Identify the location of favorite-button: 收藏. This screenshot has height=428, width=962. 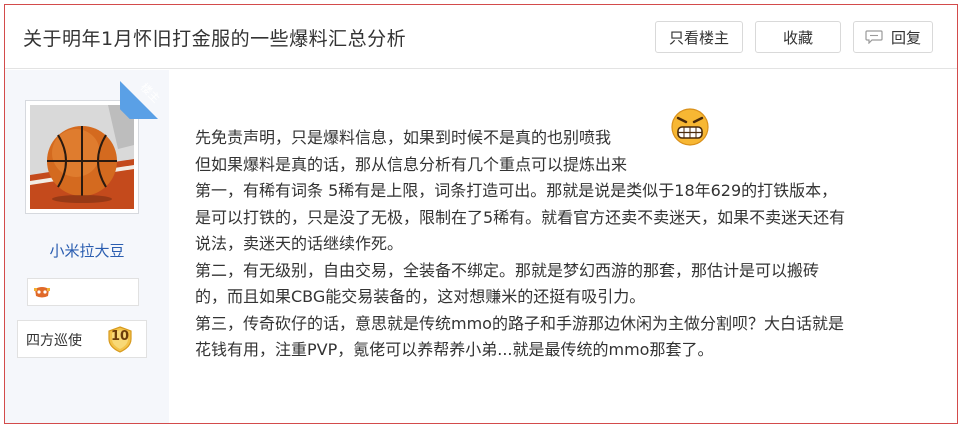
(798, 37).